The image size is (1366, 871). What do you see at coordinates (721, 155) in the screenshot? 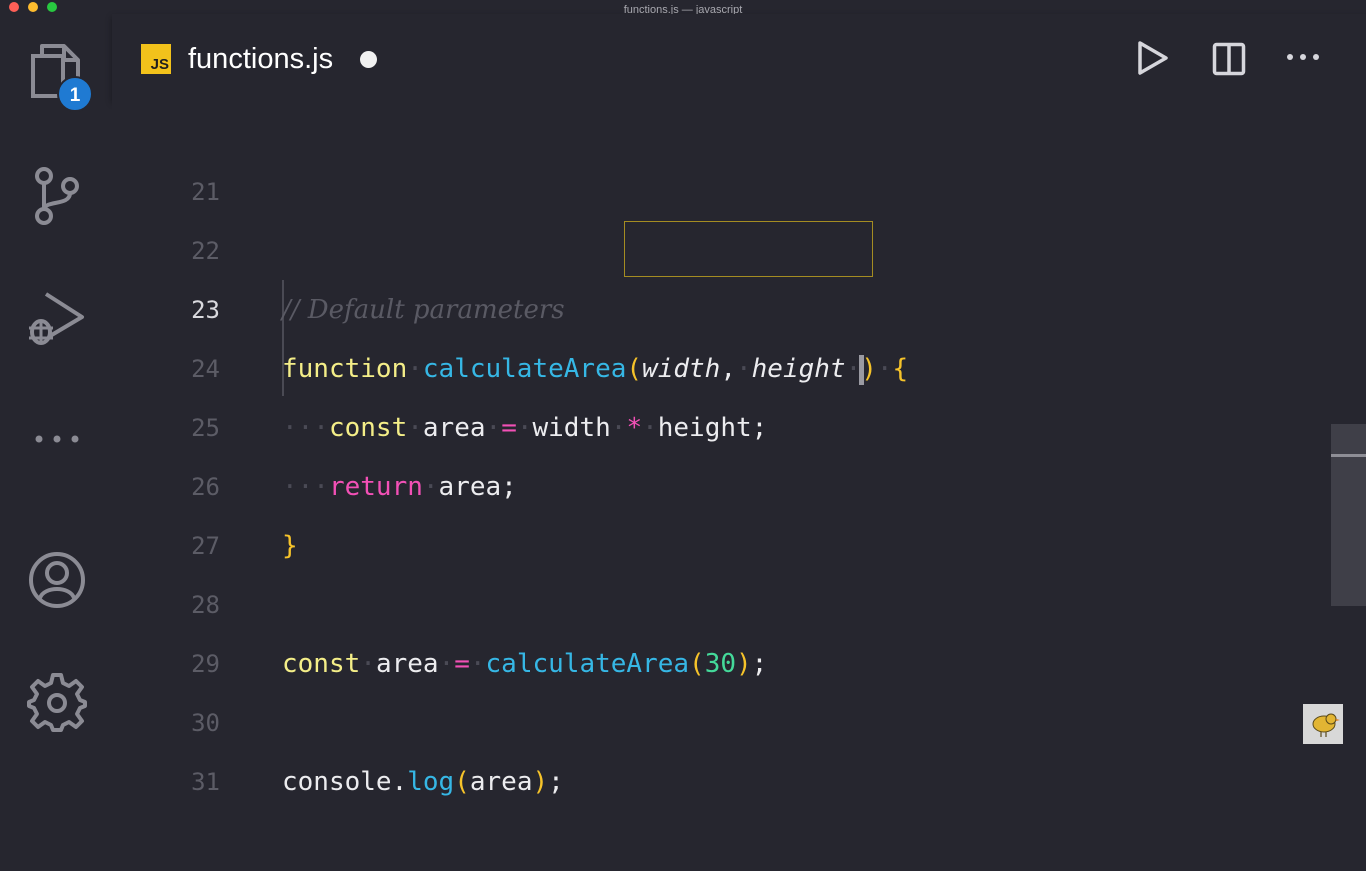
I see `code-line: 21` at bounding box center [721, 155].